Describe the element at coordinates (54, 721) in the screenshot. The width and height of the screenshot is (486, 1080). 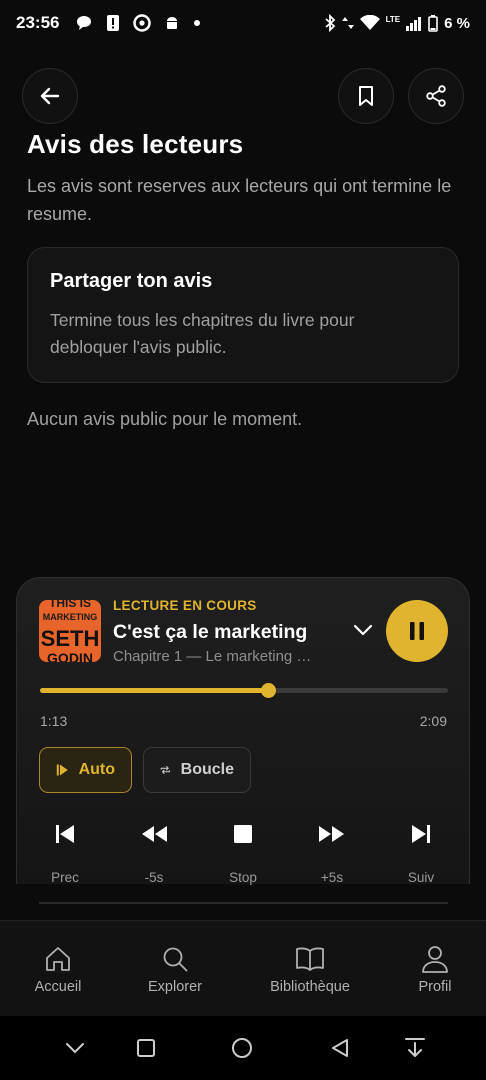
I see `current-time: 1:13` at that location.